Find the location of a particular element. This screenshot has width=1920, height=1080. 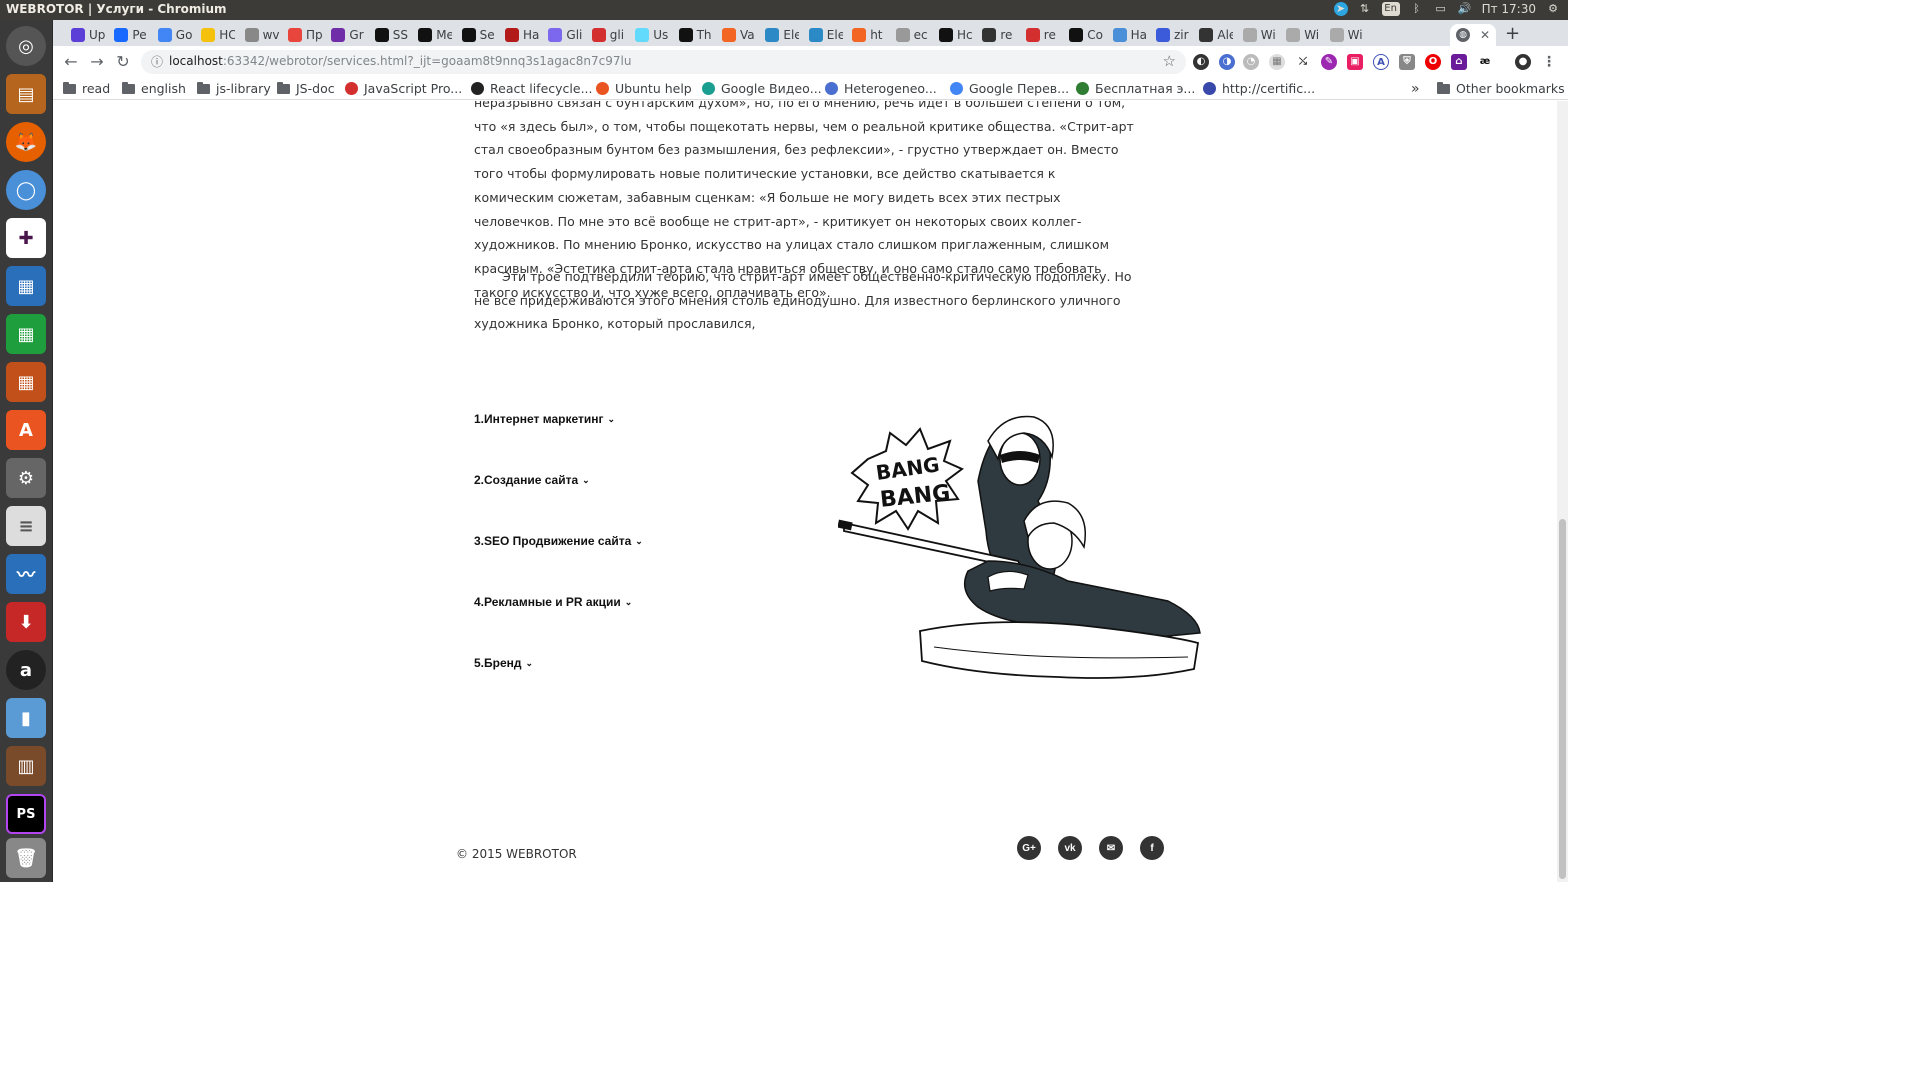

email-icon: ✉ is located at coordinates (1111, 848).